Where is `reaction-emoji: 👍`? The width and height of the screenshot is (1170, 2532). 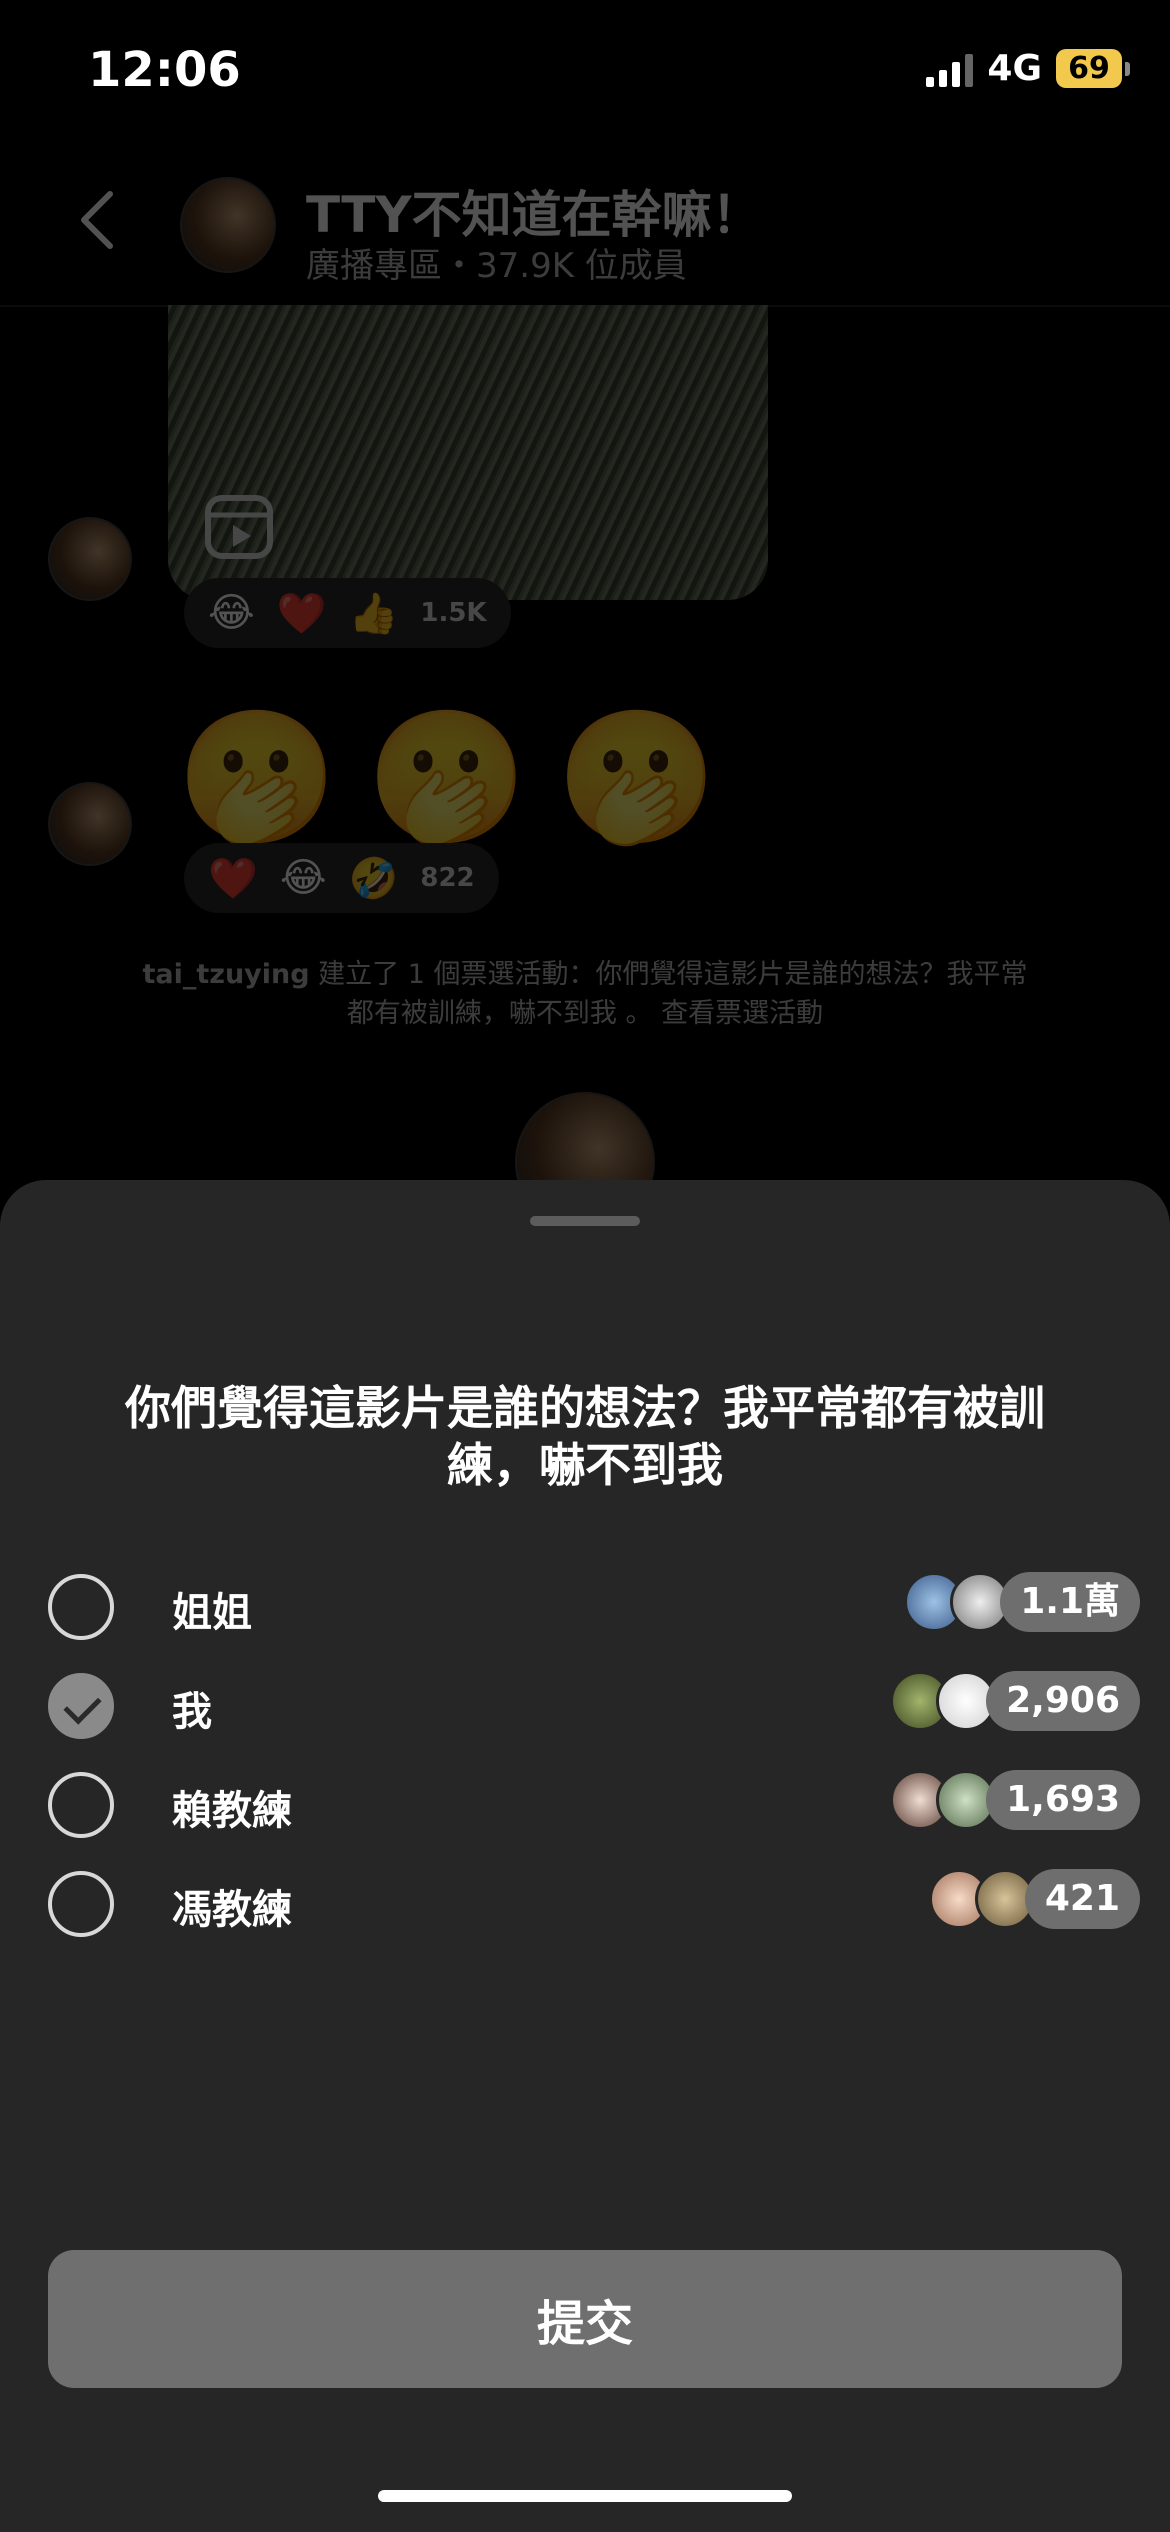 reaction-emoji: 👍 is located at coordinates (373, 613).